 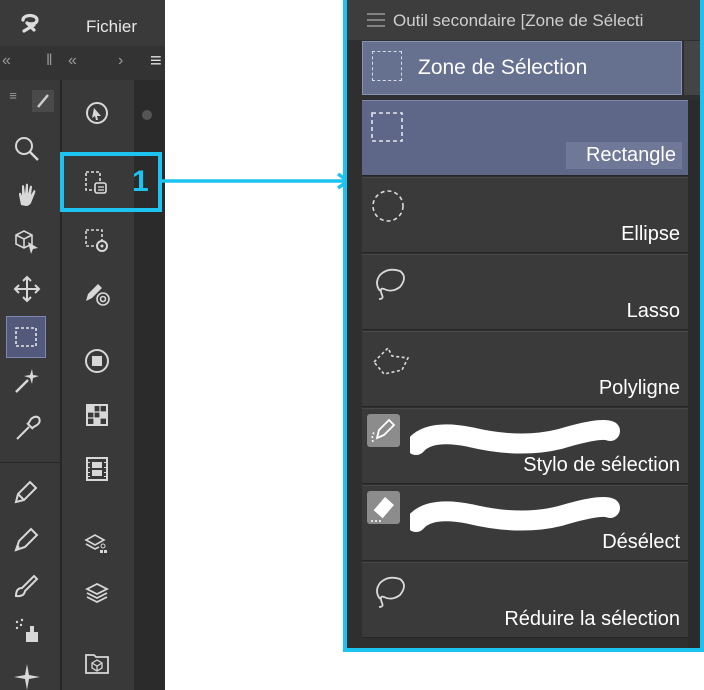 I want to click on divider, so click(x=30, y=462).